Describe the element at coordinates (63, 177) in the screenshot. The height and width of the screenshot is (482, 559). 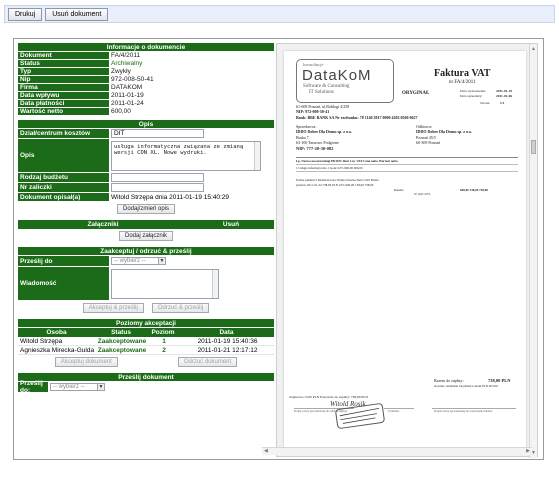
I see `budget-label: Rodzaj budżetu` at that location.